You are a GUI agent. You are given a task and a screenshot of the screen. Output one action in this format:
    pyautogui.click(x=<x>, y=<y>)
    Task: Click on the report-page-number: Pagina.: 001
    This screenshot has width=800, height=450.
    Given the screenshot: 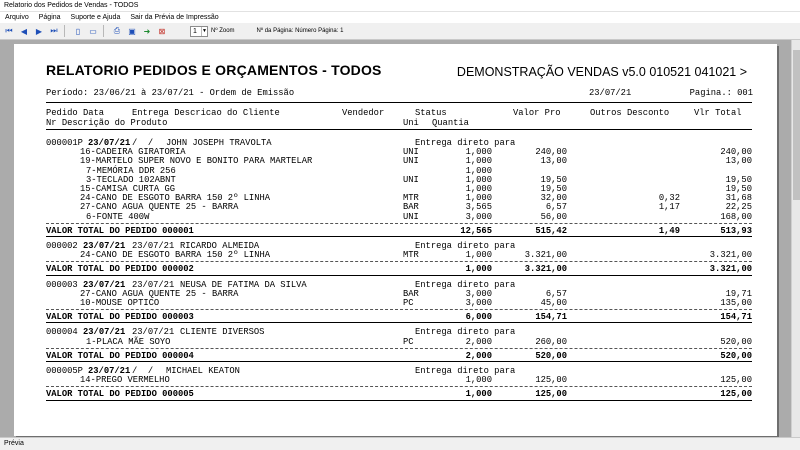 What is the action you would take?
    pyautogui.click(x=721, y=93)
    